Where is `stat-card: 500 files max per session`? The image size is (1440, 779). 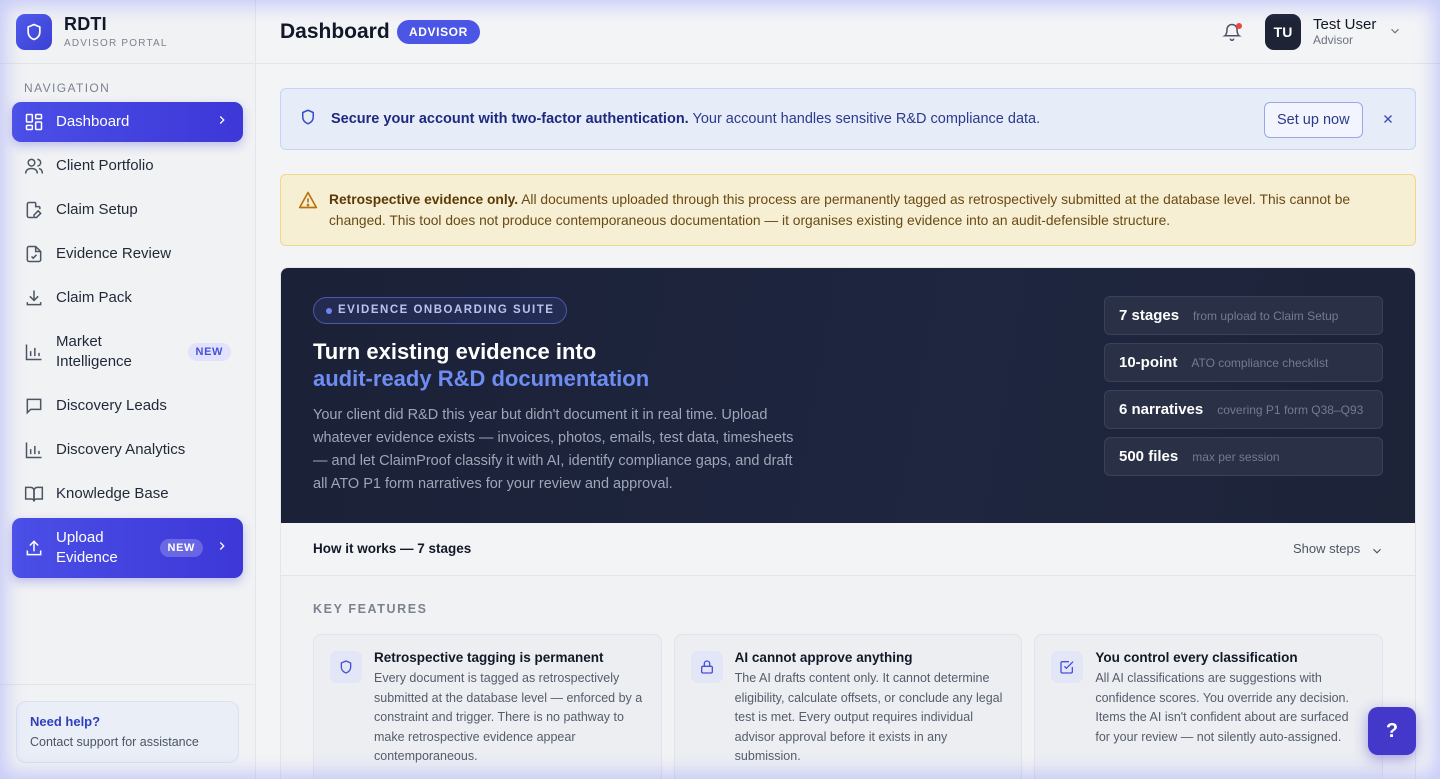 stat-card: 500 files max per session is located at coordinates (1243, 456).